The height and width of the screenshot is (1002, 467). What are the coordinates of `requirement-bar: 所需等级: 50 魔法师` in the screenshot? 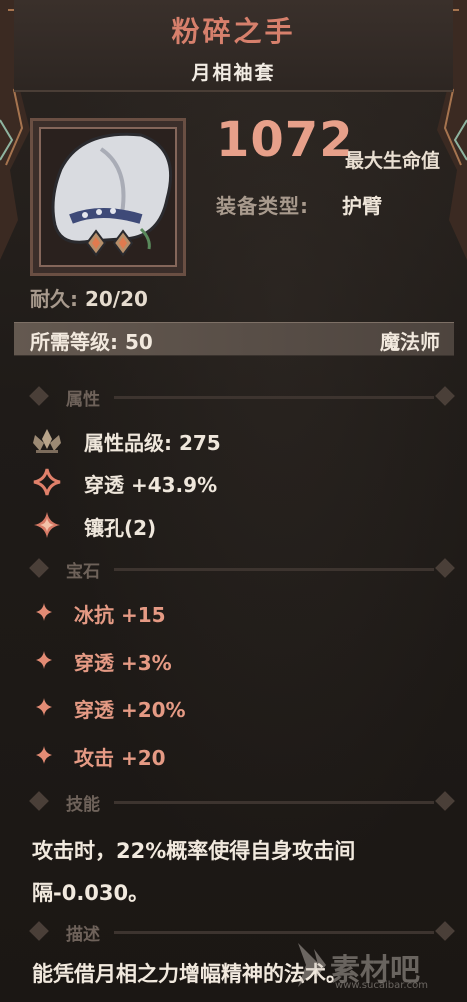 It's located at (234, 339).